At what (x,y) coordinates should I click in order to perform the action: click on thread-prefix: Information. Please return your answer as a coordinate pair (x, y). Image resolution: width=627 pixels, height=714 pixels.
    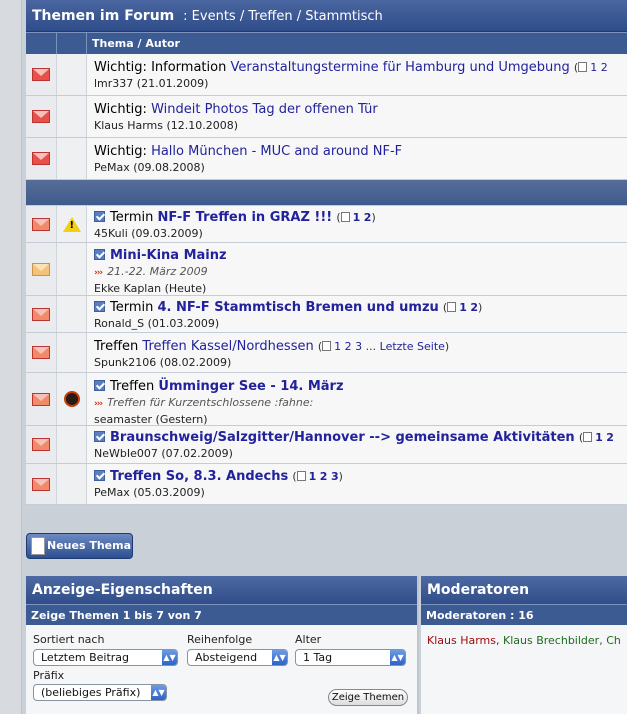
    Looking at the image, I should click on (189, 67).